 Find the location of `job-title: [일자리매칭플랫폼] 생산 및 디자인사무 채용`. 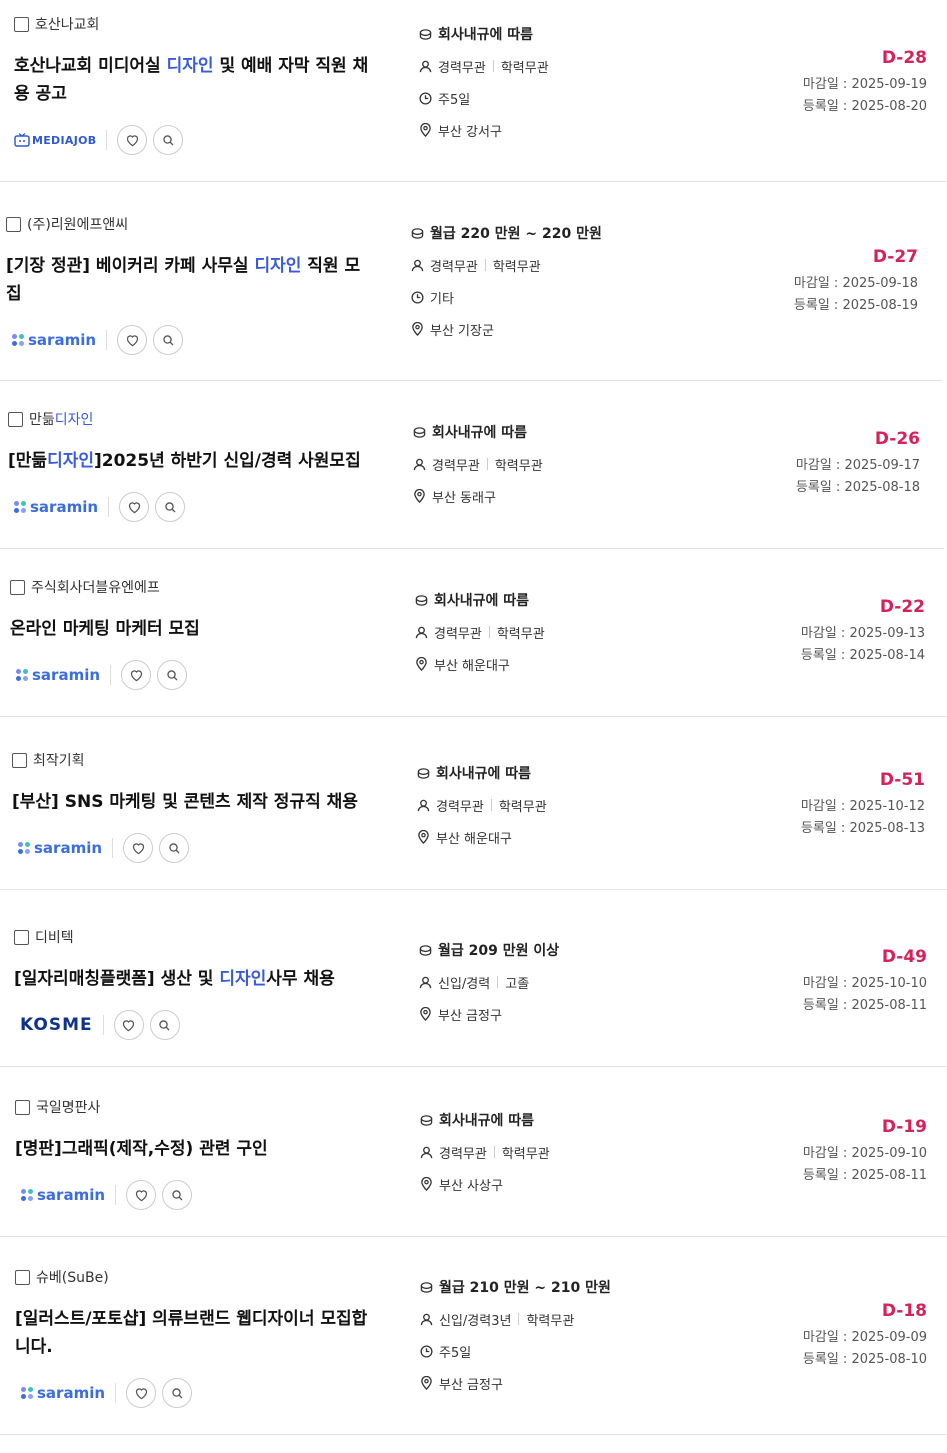

job-title: [일자리매칭플랫폼] 생산 및 디자인사무 채용 is located at coordinates (204, 979).